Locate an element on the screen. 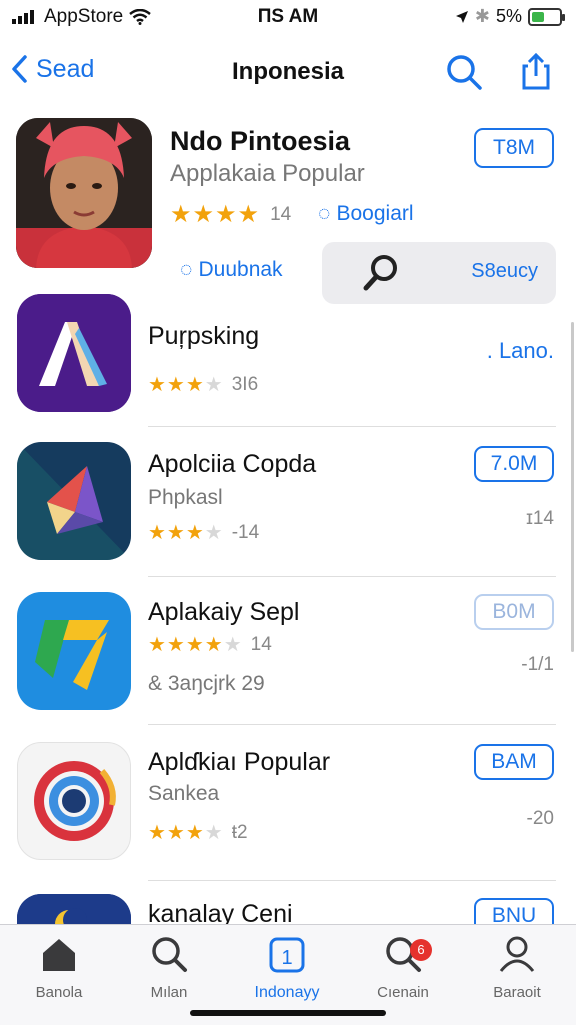 The height and width of the screenshot is (1025, 576). tab-label: Baraoit is located at coordinates (517, 992).